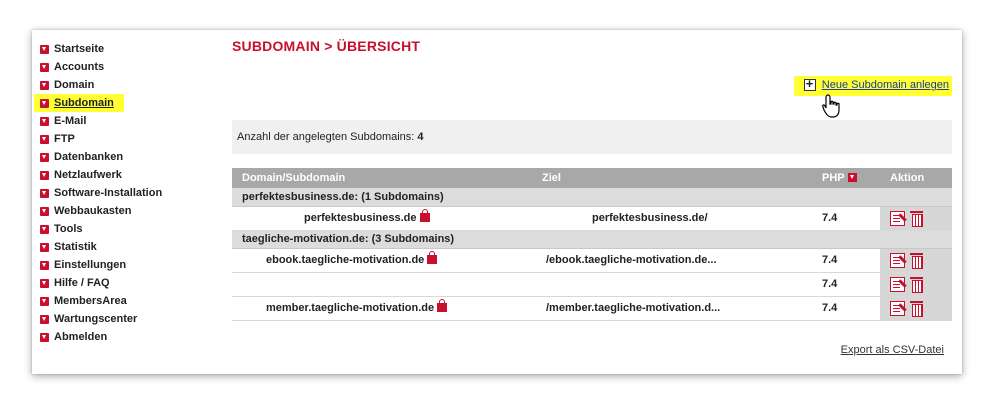 The height and width of the screenshot is (406, 994). What do you see at coordinates (672, 284) in the screenshot?
I see `target-cell` at bounding box center [672, 284].